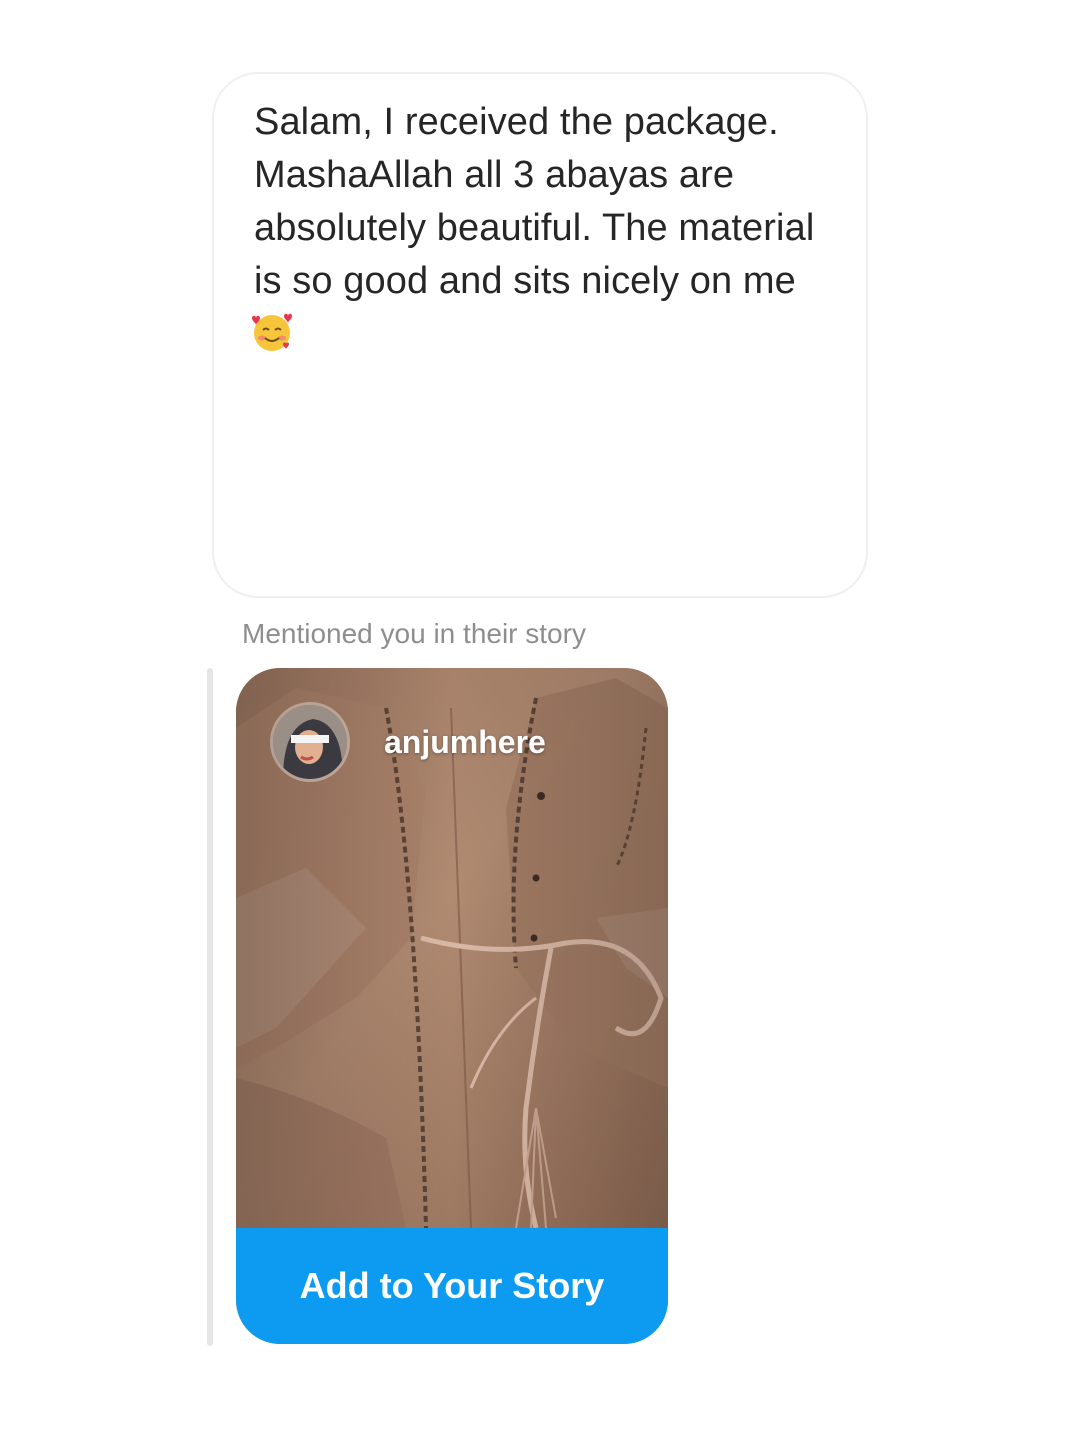  What do you see at coordinates (465, 742) in the screenshot?
I see `story-username: anjumhere` at bounding box center [465, 742].